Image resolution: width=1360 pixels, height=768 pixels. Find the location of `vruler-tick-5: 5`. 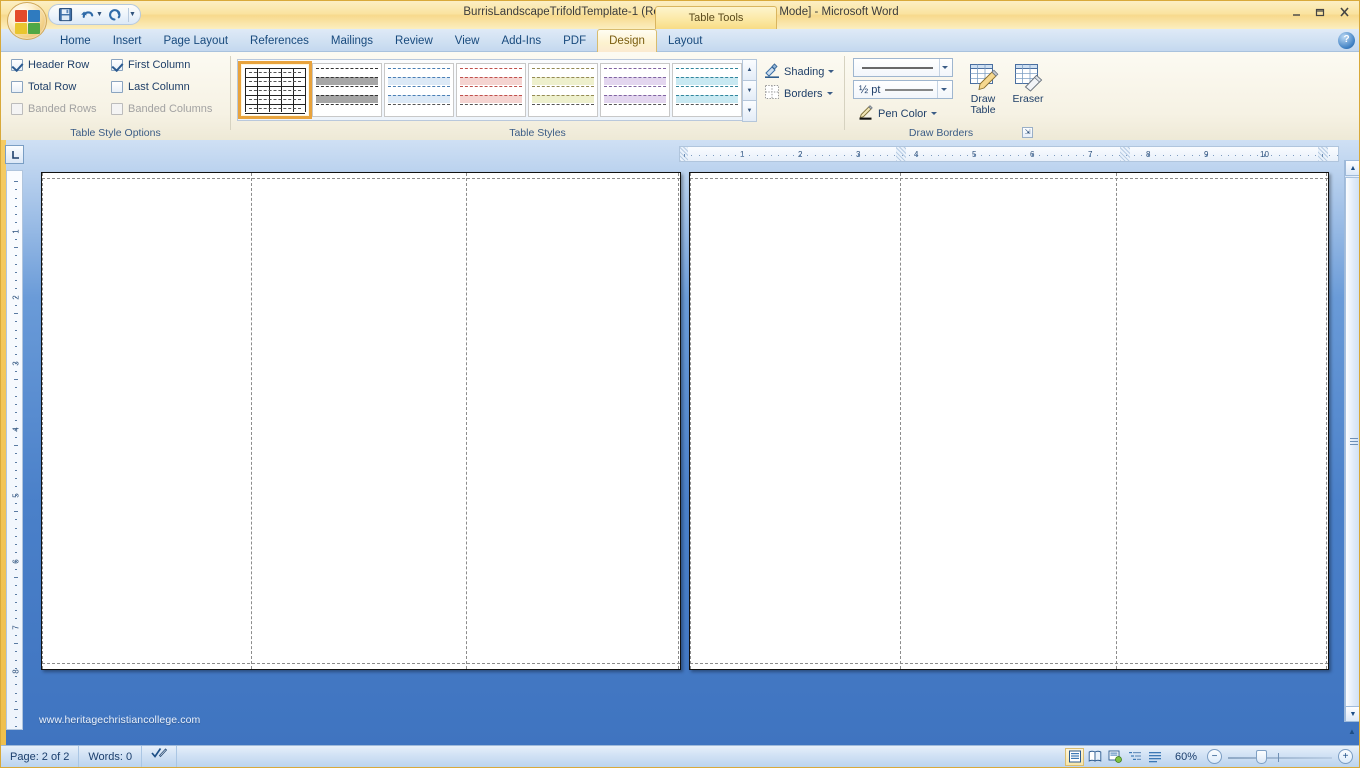

vruler-tick-5: 5 is located at coordinates (16, 495).